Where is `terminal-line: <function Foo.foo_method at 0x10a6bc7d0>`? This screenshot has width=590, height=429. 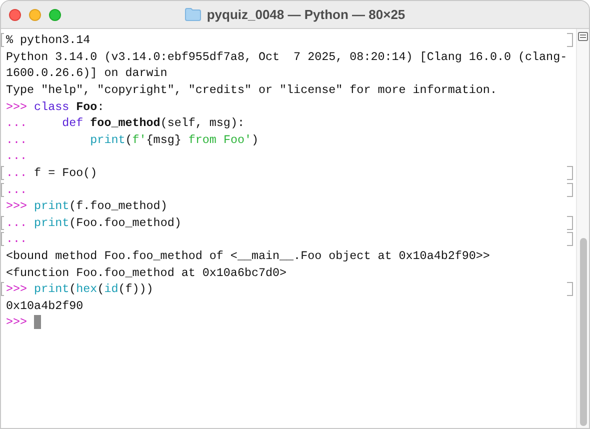
terminal-line: <function Foo.foo_method at 0x10a6bc7d0> is located at coordinates (146, 273).